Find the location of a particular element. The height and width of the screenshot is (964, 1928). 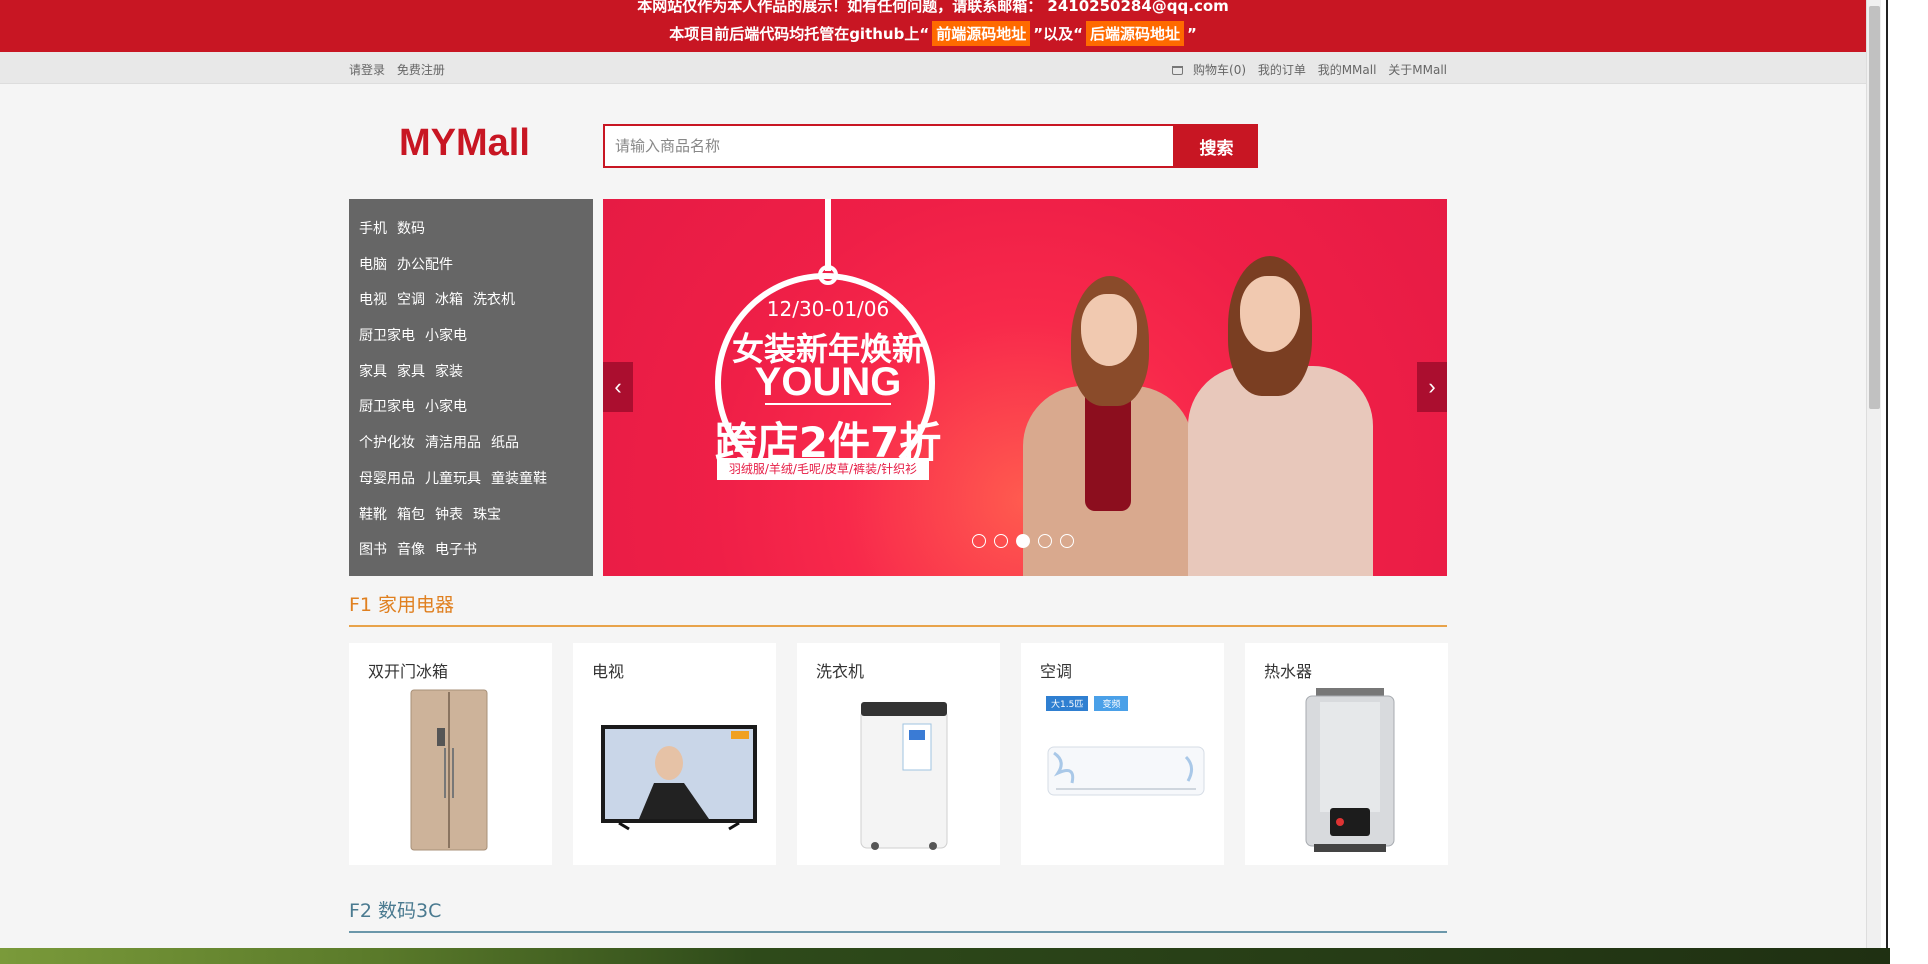

backend-source-link: 后端源码地址 is located at coordinates (1134, 33).